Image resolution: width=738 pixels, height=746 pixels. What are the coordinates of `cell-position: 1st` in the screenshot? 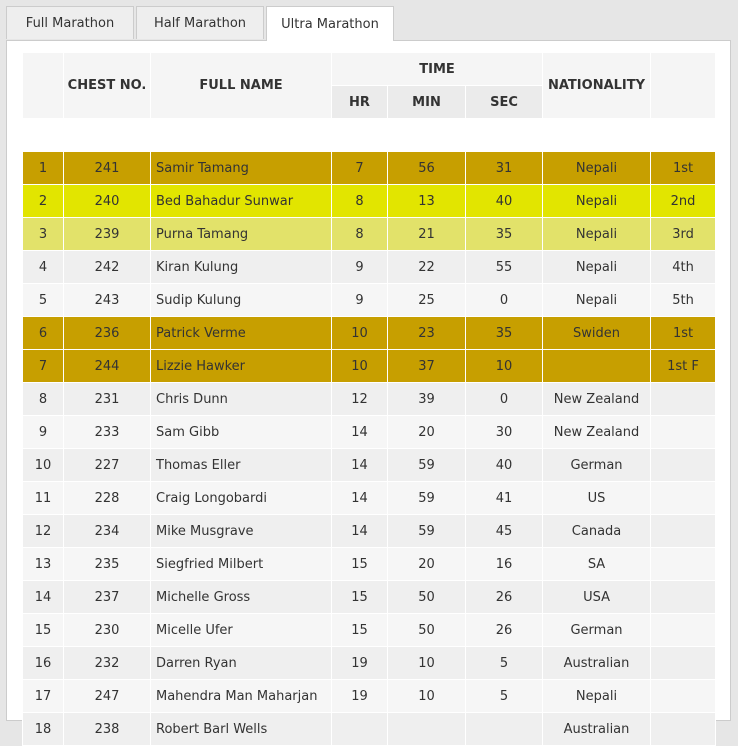 It's located at (683, 168).